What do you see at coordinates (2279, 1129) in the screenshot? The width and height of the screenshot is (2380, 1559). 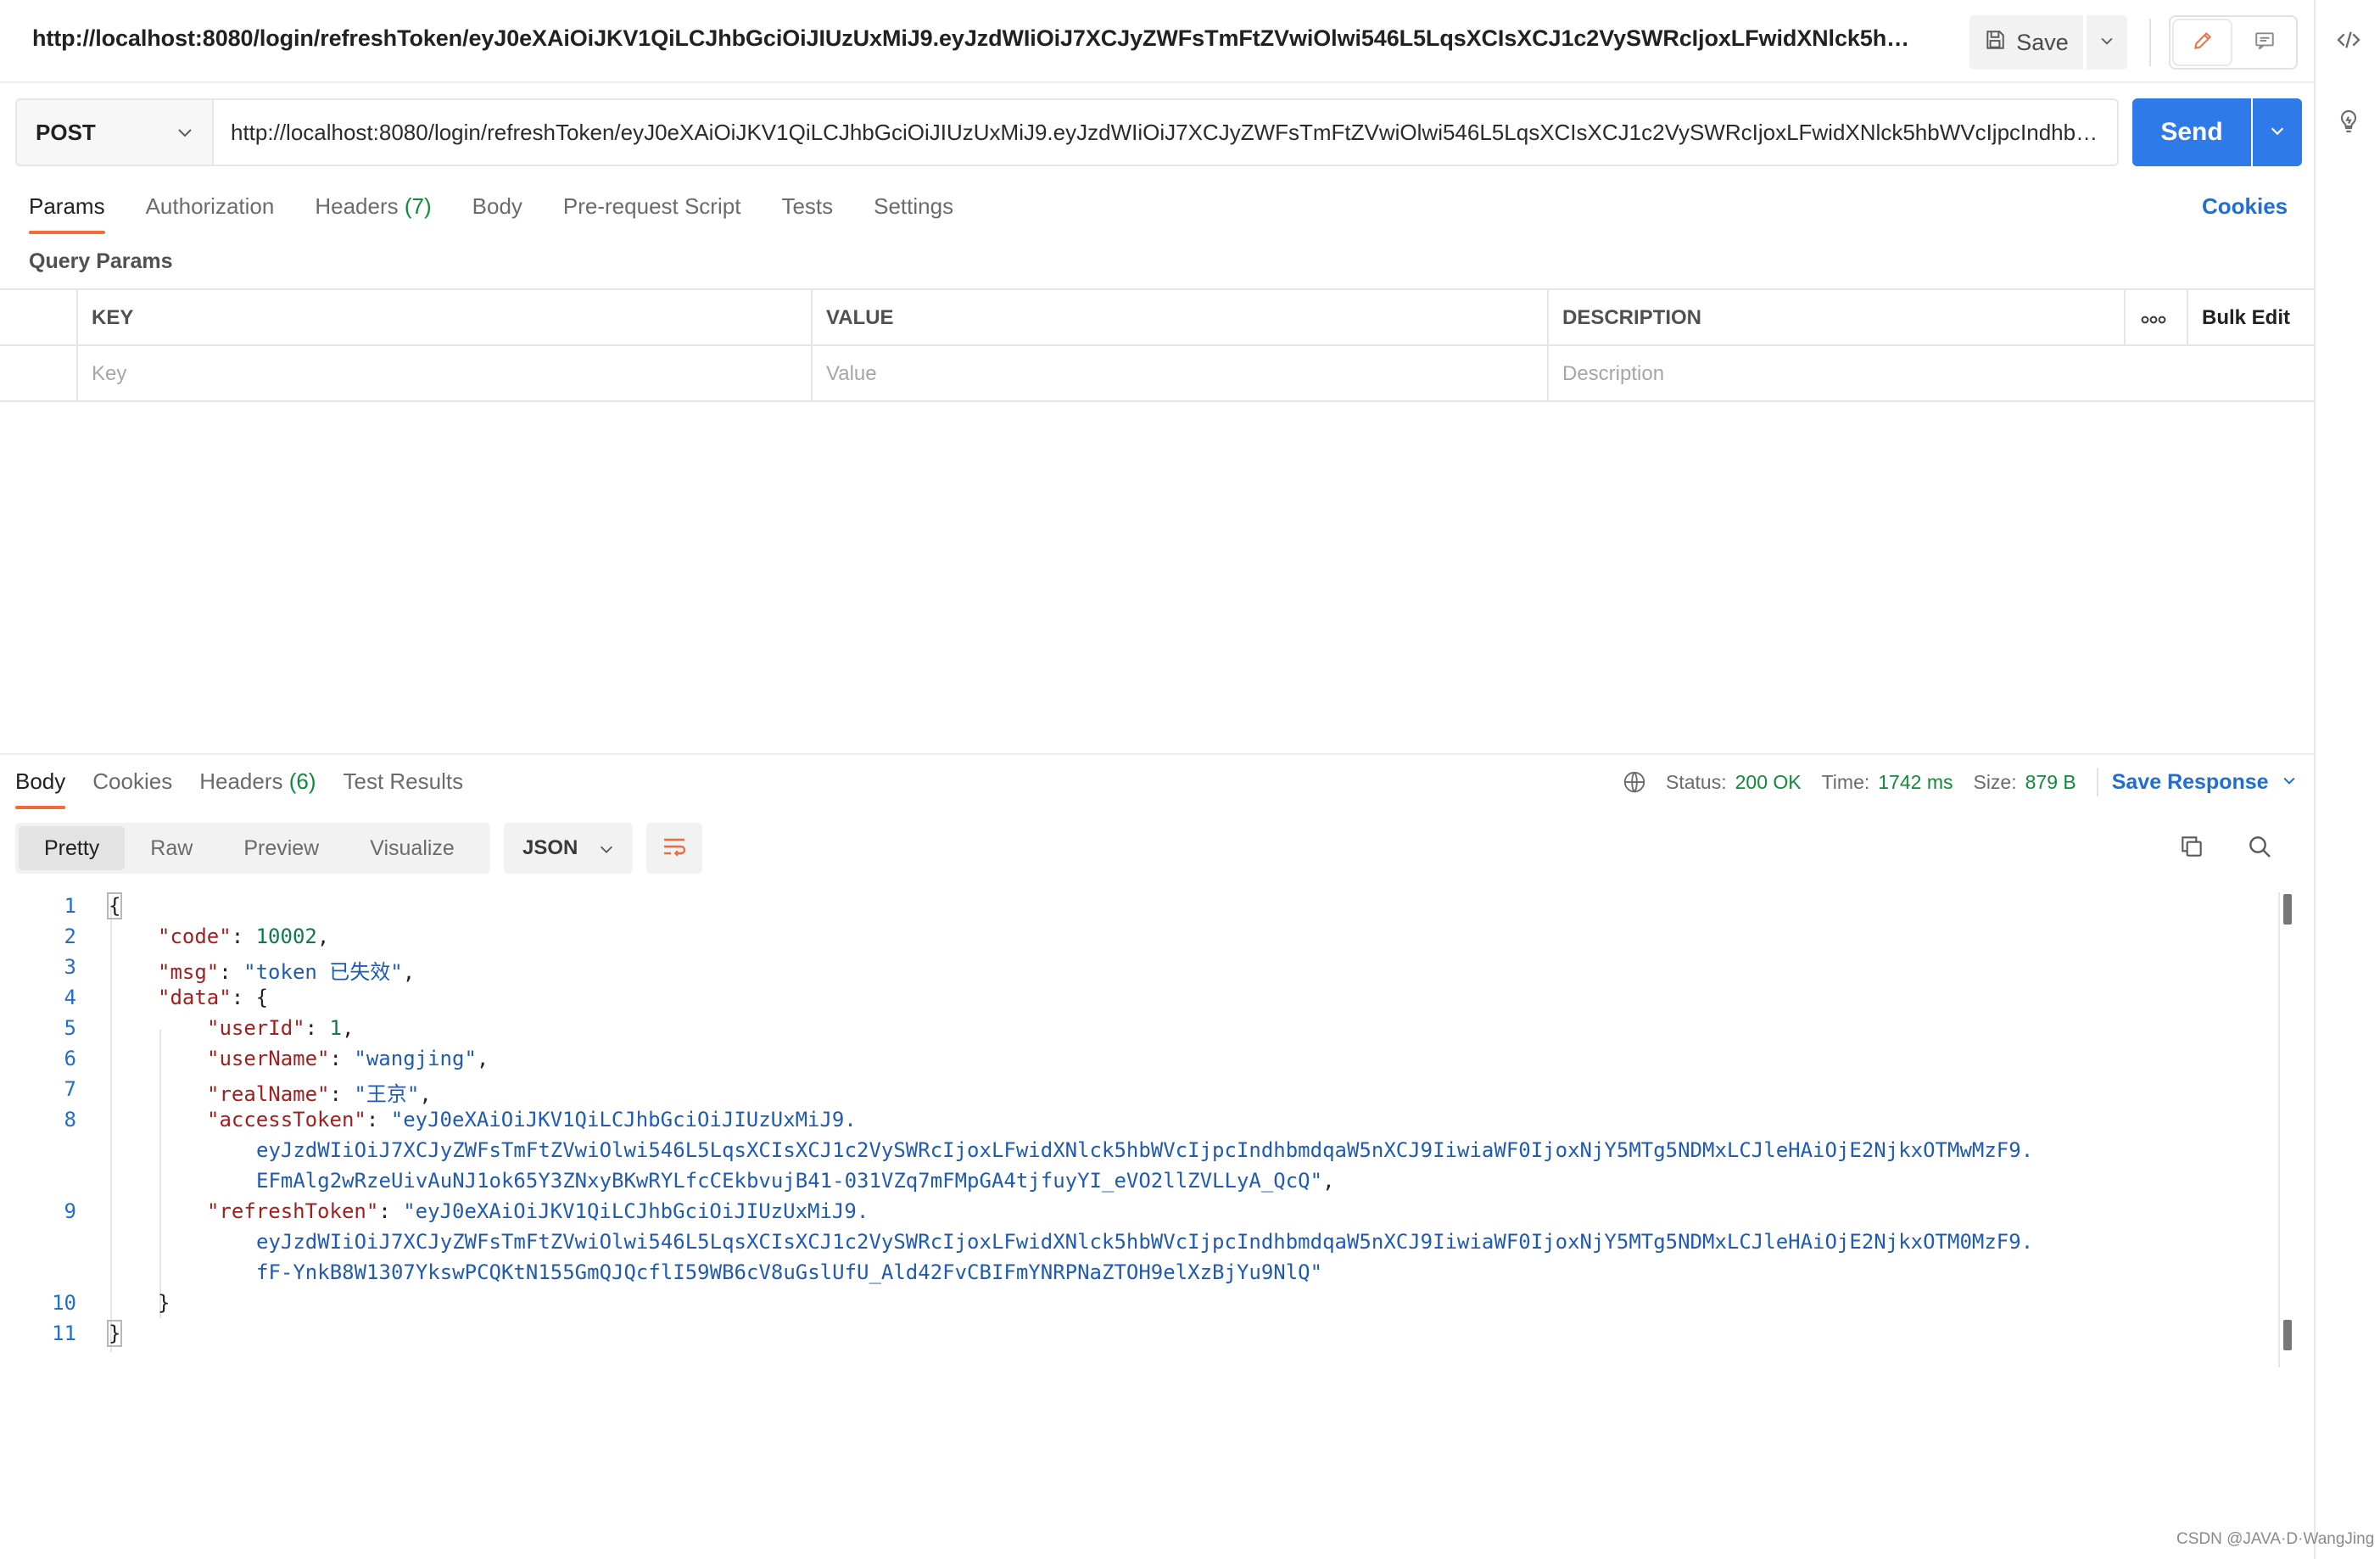 I see `scrollbar-track` at bounding box center [2279, 1129].